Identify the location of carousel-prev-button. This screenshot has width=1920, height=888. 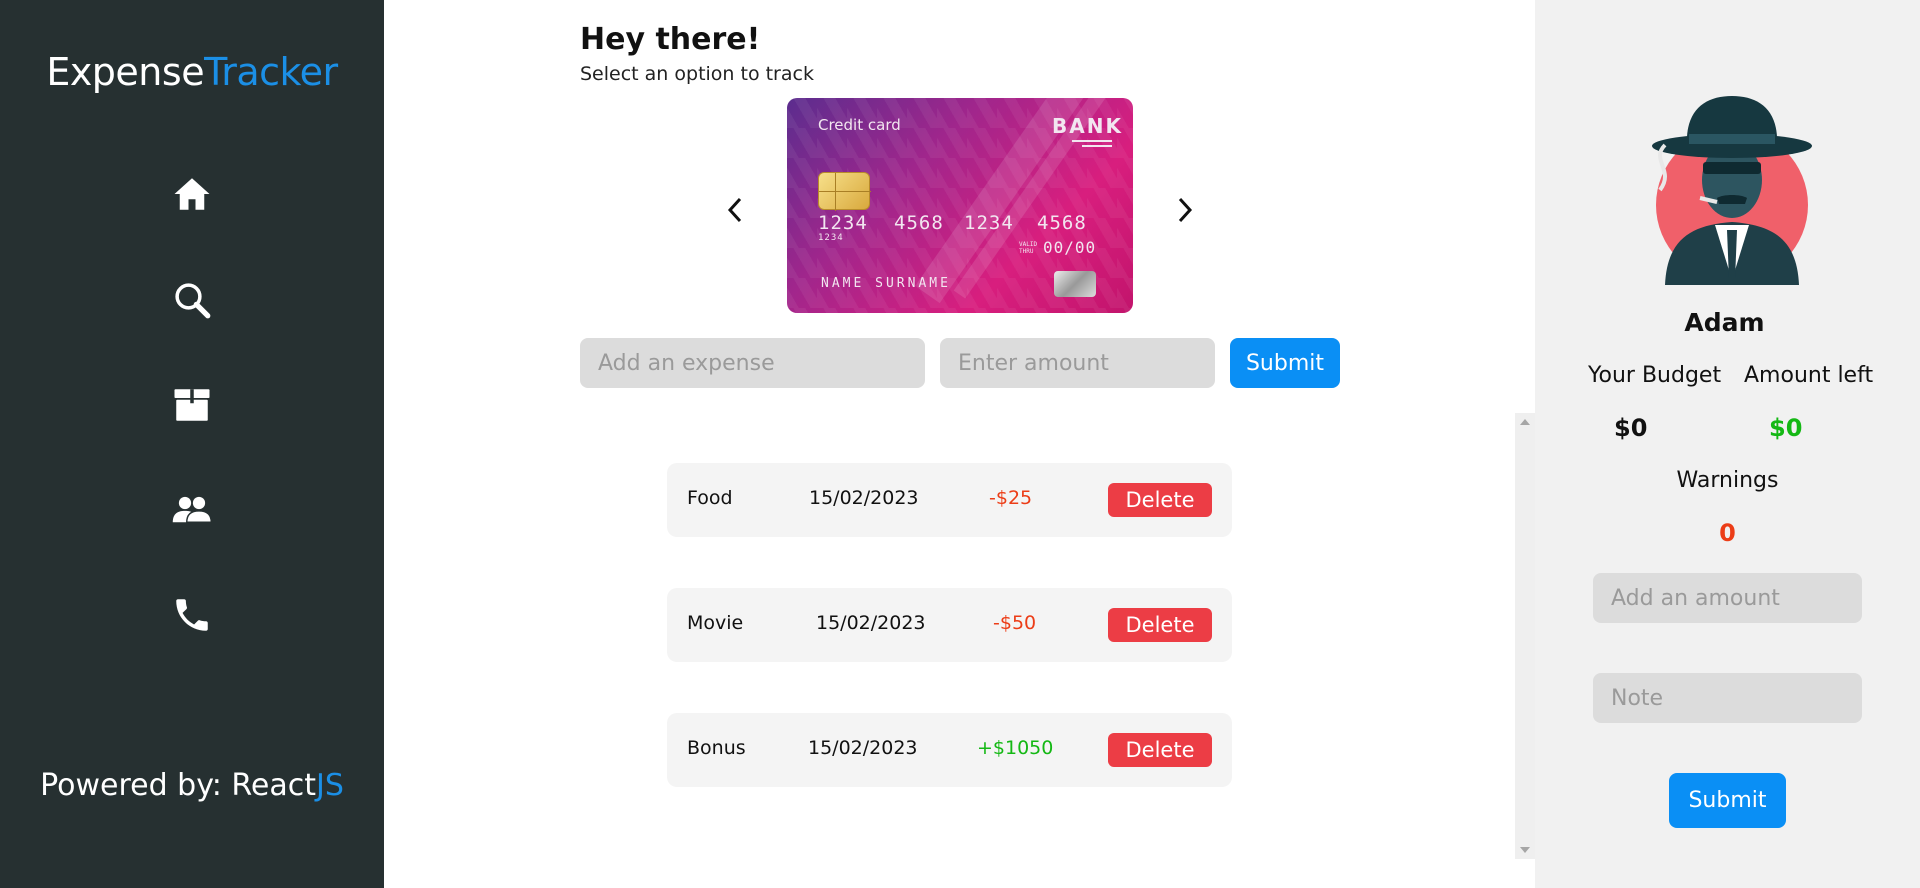
(735, 210).